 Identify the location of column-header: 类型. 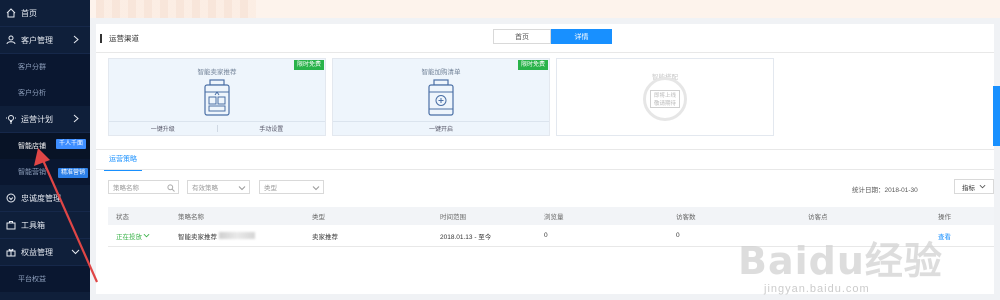
(318, 217).